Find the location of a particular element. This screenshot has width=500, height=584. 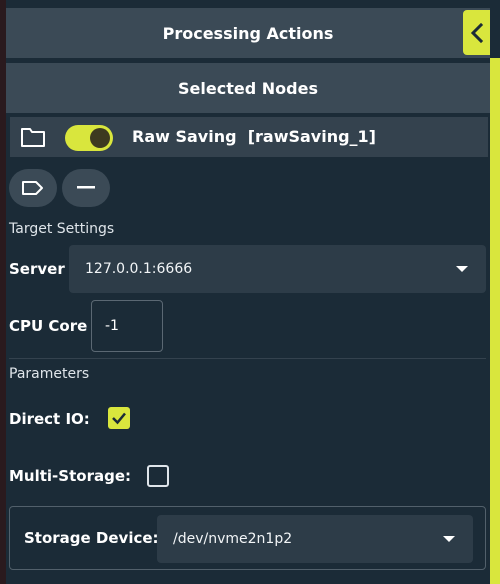

panel-header: Processing Actions is located at coordinates (248, 33).